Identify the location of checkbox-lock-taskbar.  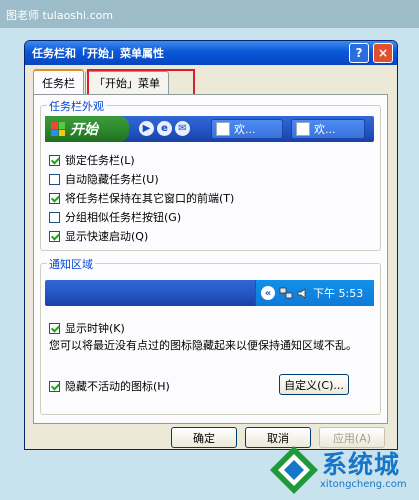
(54, 160).